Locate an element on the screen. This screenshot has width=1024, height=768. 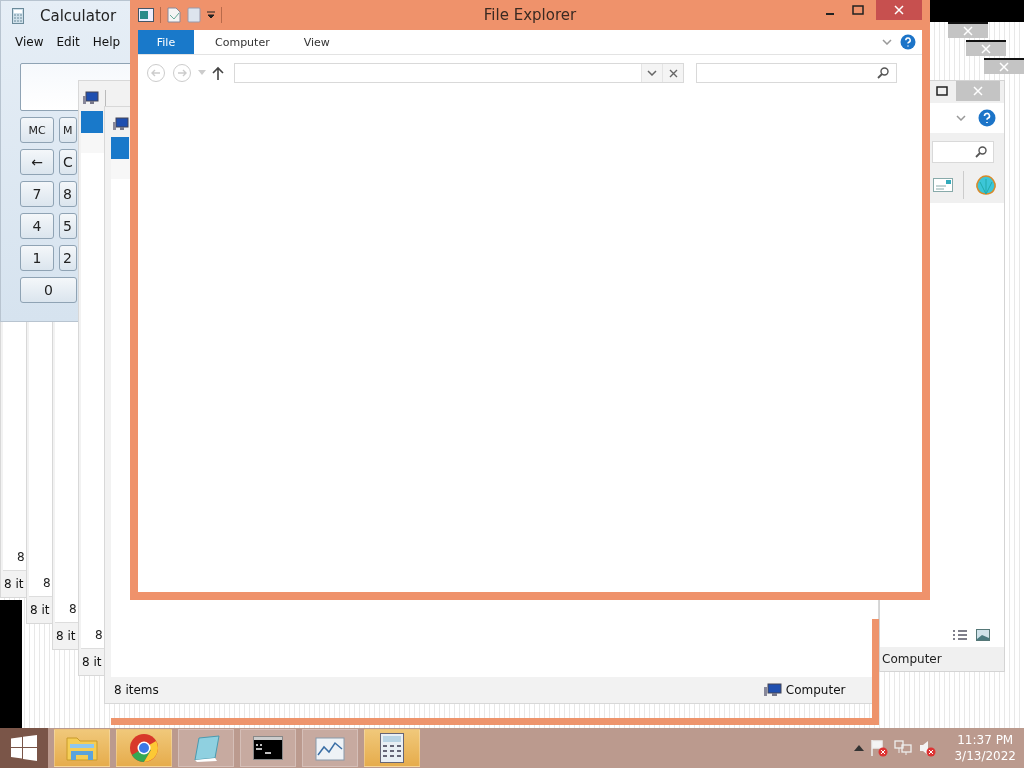
address-field is located at coordinates (459, 73).